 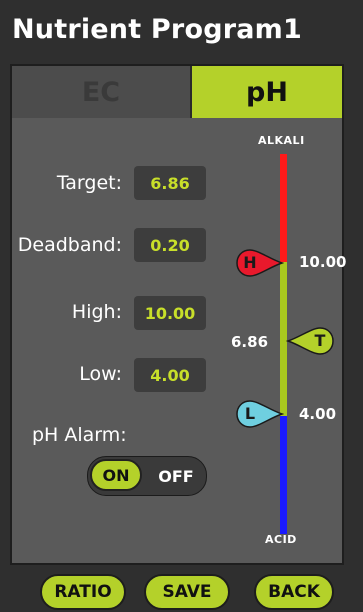 What do you see at coordinates (187, 592) in the screenshot?
I see `save-button: SAVE` at bounding box center [187, 592].